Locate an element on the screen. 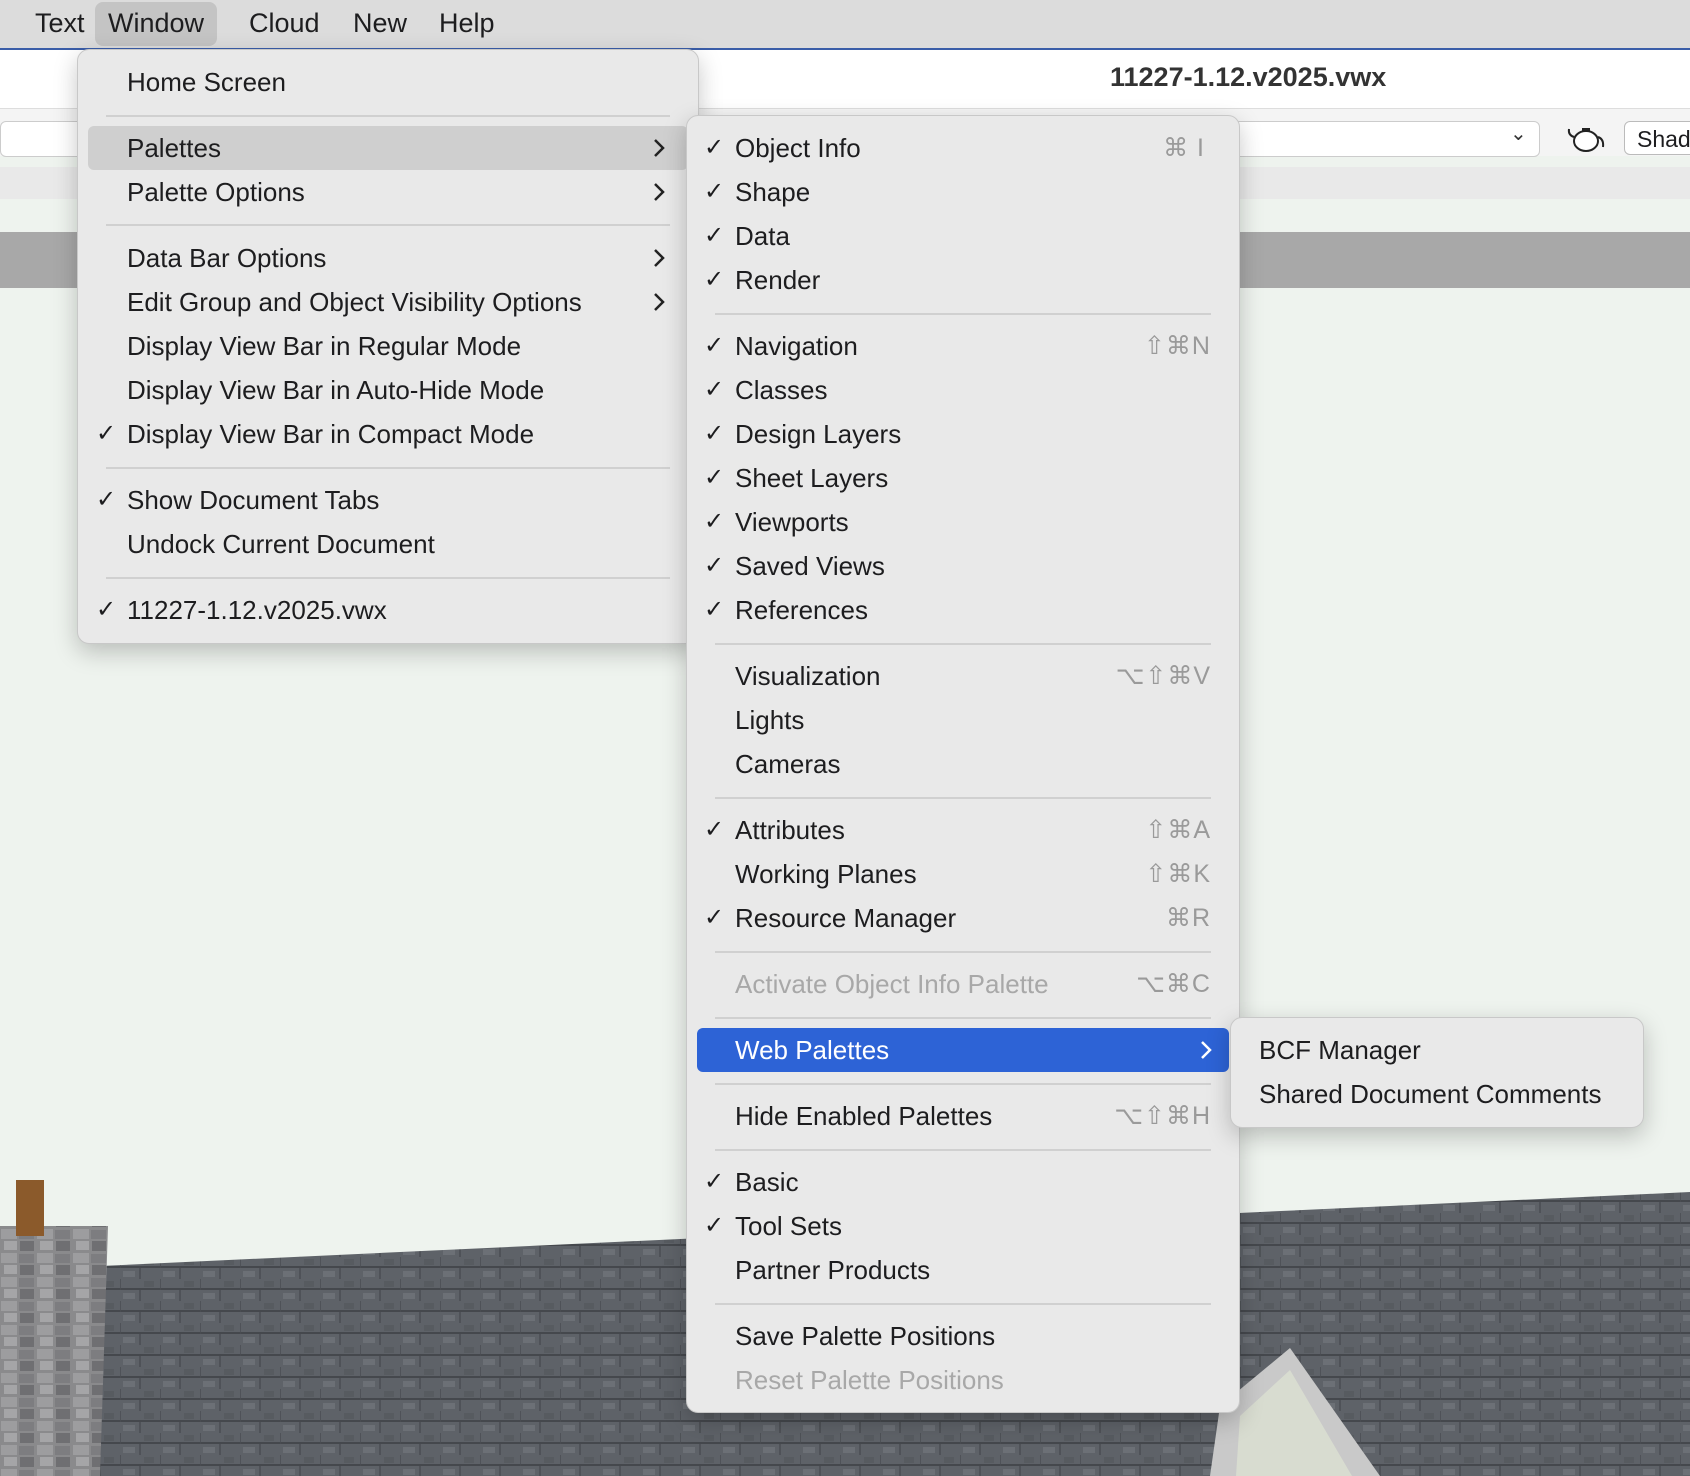 The height and width of the screenshot is (1476, 1690). menu-item-viewports: ✓ Viewports is located at coordinates (963, 522).